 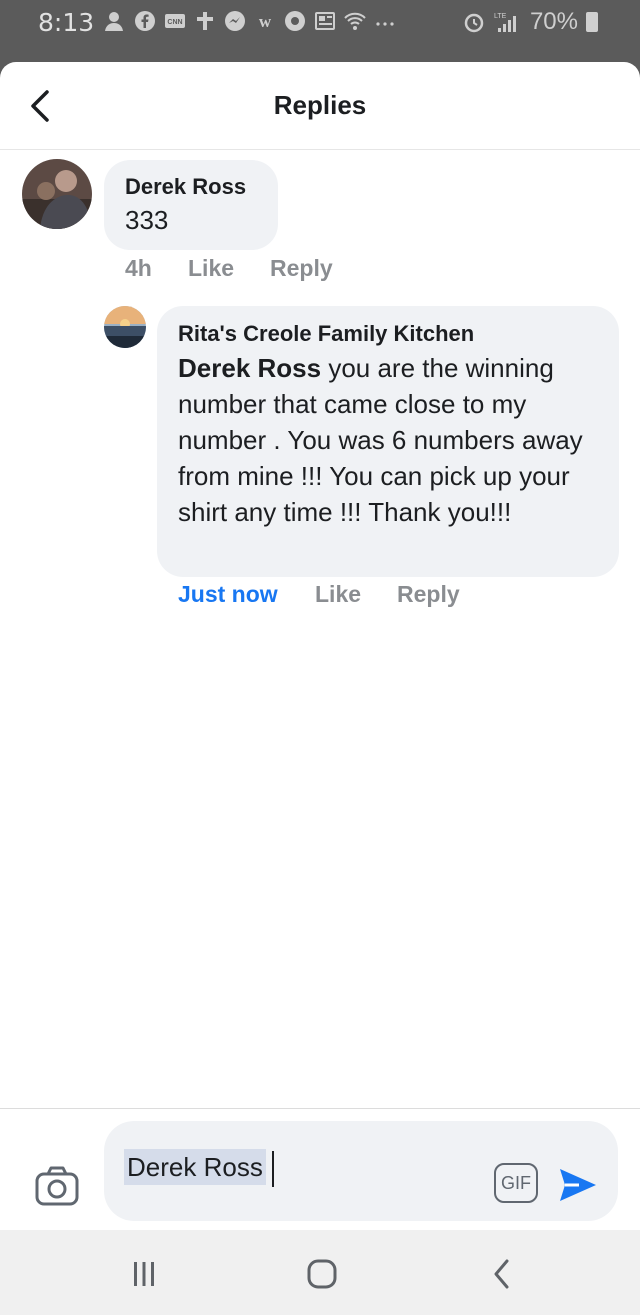 I want to click on reply-author: Rita's Creole Family Kitchen, so click(x=326, y=334).